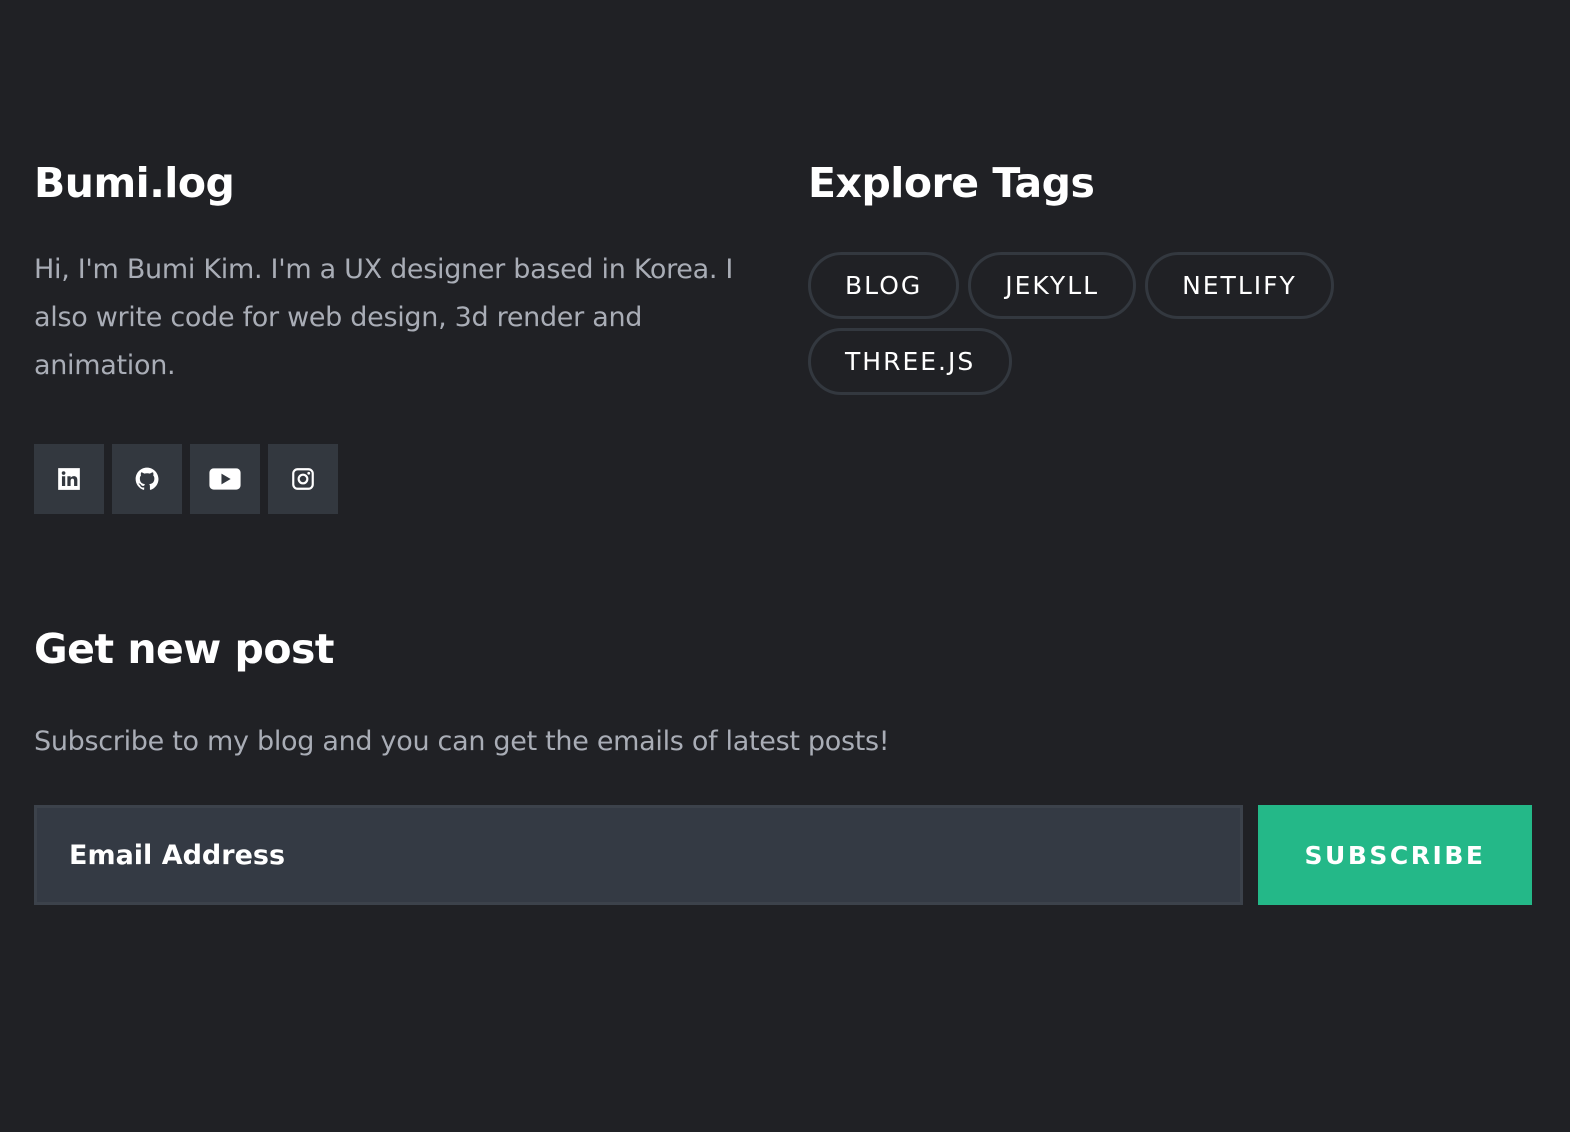 The image size is (1570, 1132). I want to click on github-icon, so click(147, 478).